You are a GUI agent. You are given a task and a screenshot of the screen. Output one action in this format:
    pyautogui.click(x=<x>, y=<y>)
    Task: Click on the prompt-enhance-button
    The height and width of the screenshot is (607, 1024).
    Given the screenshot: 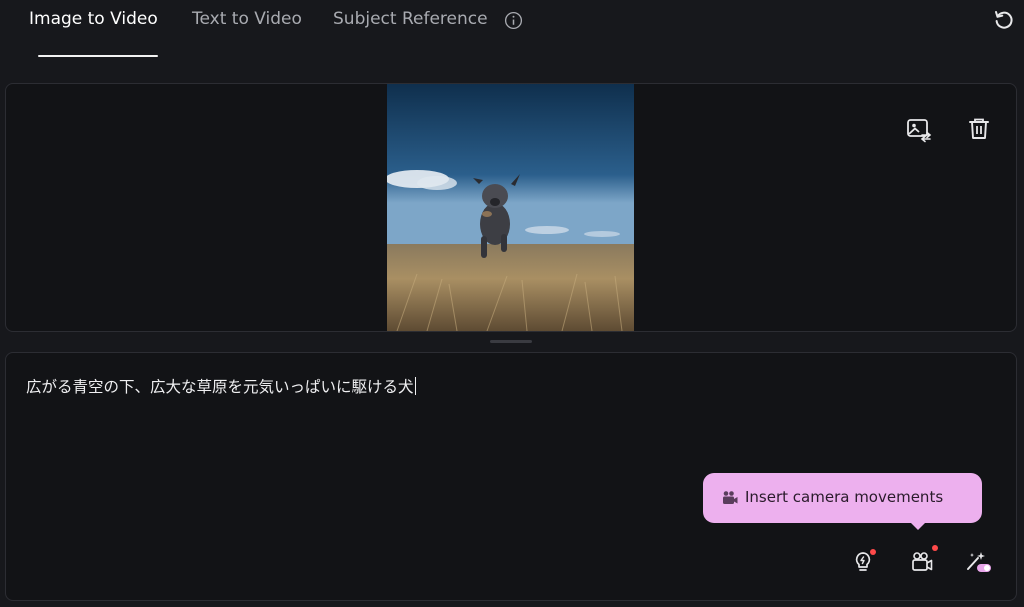 What is the action you would take?
    pyautogui.click(x=977, y=562)
    